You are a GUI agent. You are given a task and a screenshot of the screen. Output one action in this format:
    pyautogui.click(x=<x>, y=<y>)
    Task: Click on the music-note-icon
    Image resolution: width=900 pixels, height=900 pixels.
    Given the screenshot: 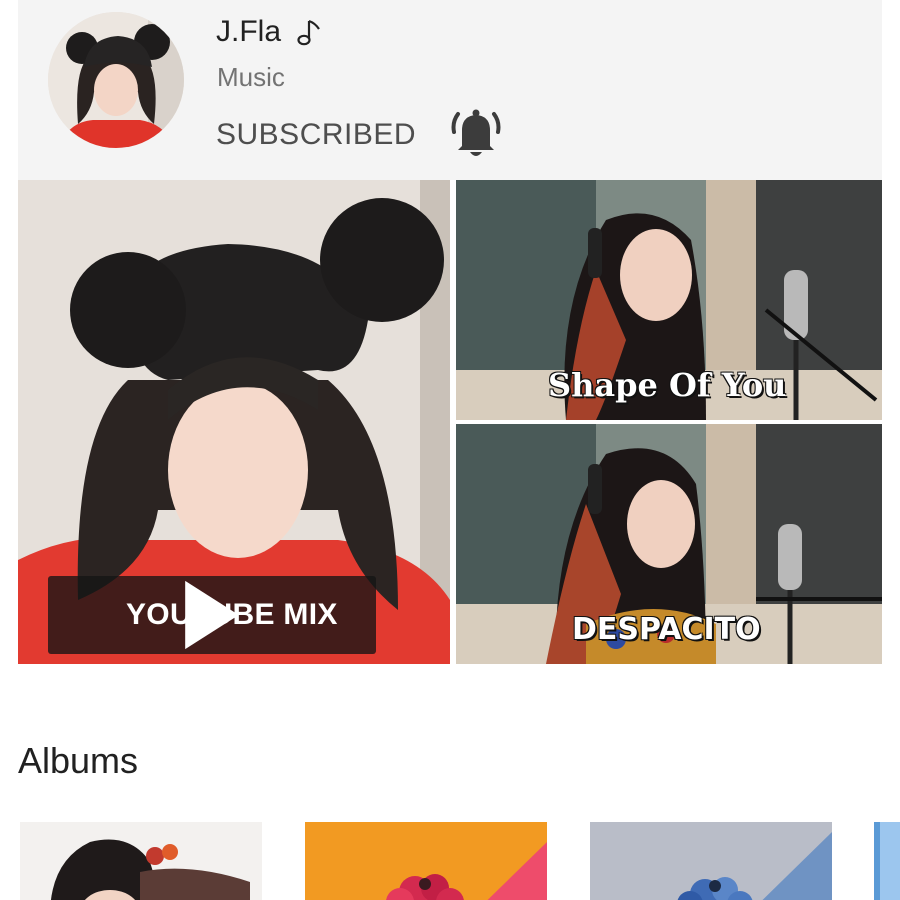 What is the action you would take?
    pyautogui.click(x=309, y=32)
    